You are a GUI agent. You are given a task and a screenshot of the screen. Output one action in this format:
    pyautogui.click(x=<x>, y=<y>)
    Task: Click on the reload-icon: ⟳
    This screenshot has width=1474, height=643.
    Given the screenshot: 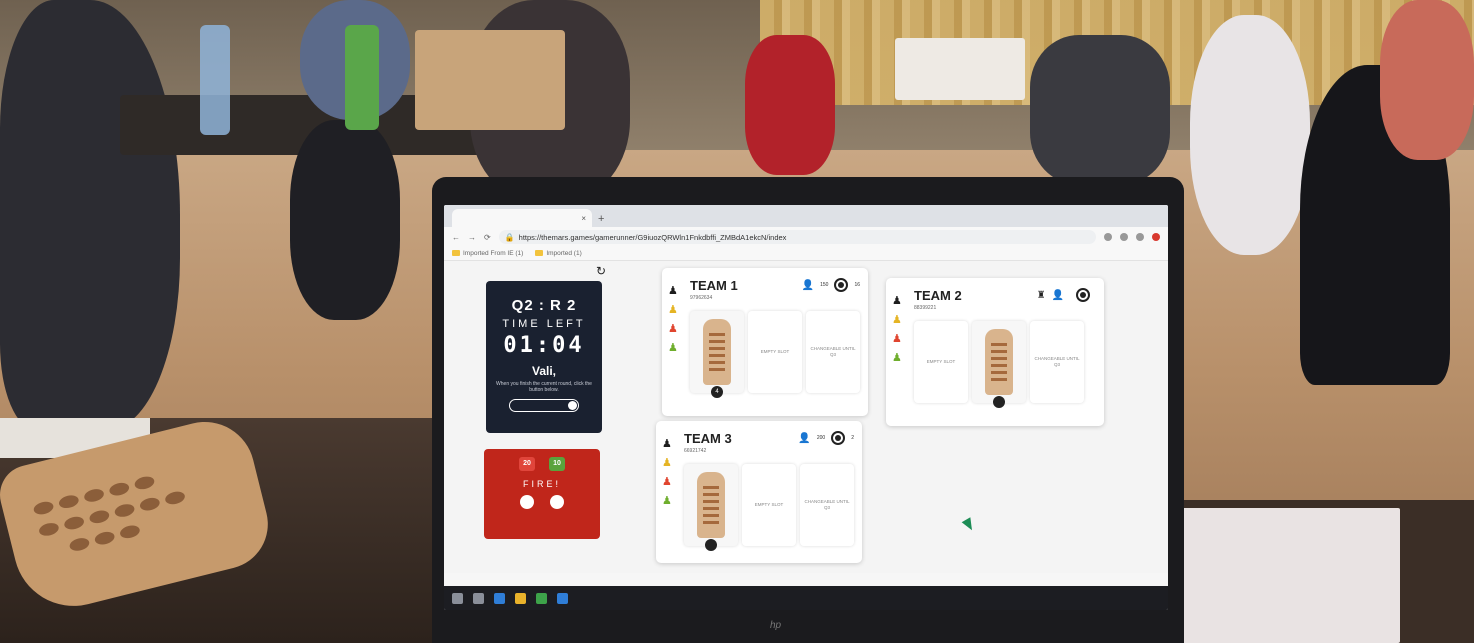 What is the action you would take?
    pyautogui.click(x=487, y=237)
    